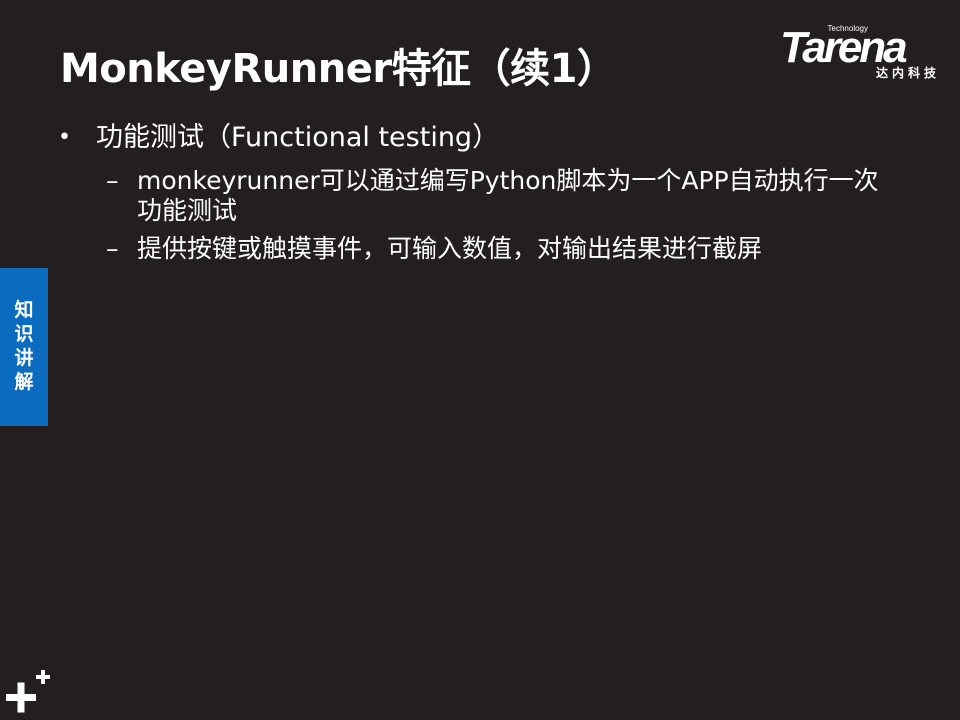 This screenshot has height=720, width=960. I want to click on side-tab: 知识讲解, so click(24, 347).